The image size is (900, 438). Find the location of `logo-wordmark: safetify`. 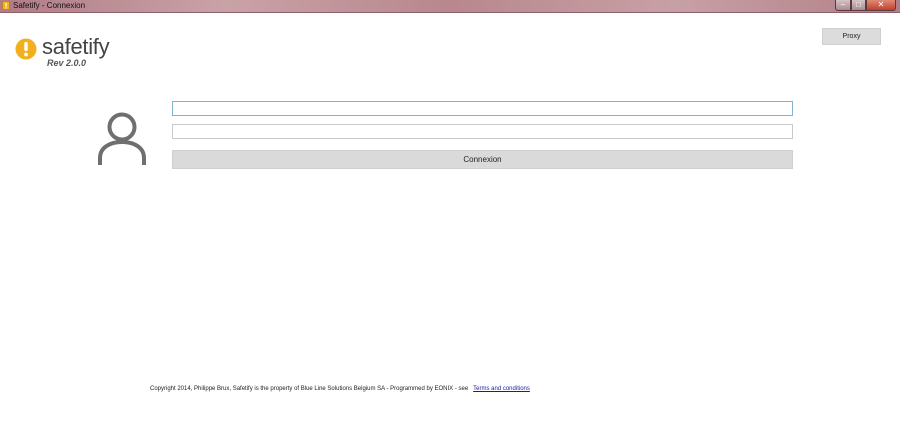

logo-wordmark: safetify is located at coordinates (76, 46).